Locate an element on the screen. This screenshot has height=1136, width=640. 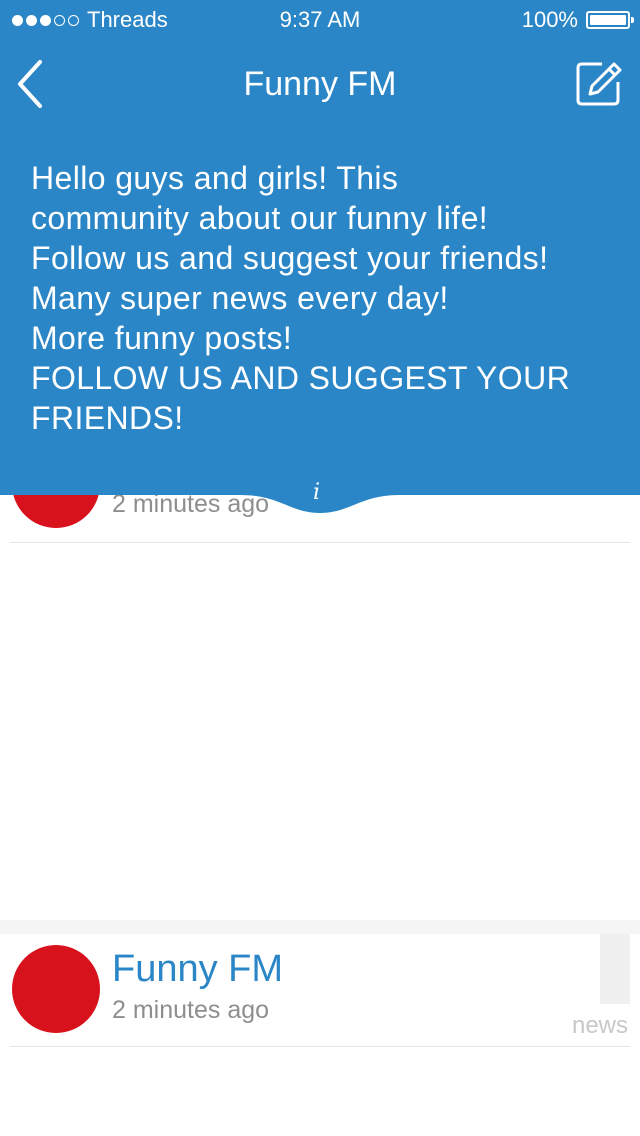
post-tag: news is located at coordinates (599, 1025).